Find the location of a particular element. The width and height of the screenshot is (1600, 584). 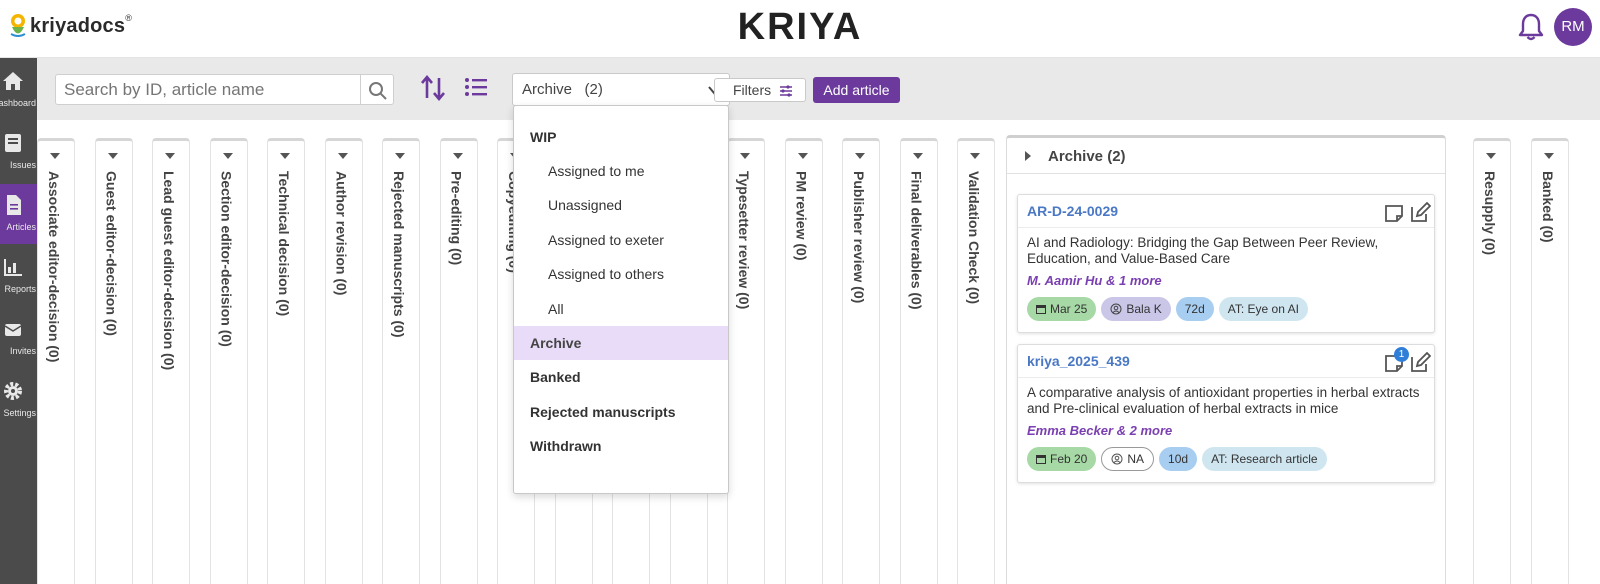

sidebar-item-settings: Settings is located at coordinates (18, 400).